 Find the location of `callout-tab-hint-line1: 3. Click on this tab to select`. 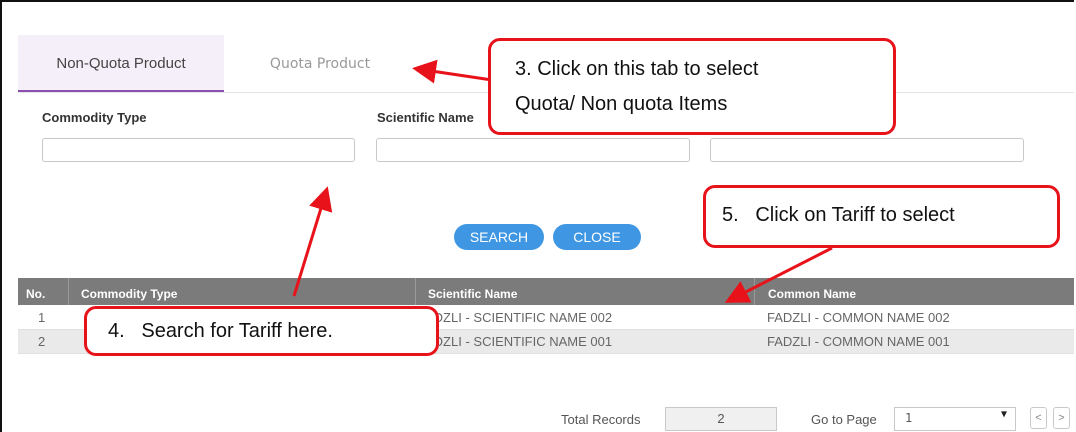

callout-tab-hint-line1: 3. Click on this tab to select is located at coordinates (637, 69).